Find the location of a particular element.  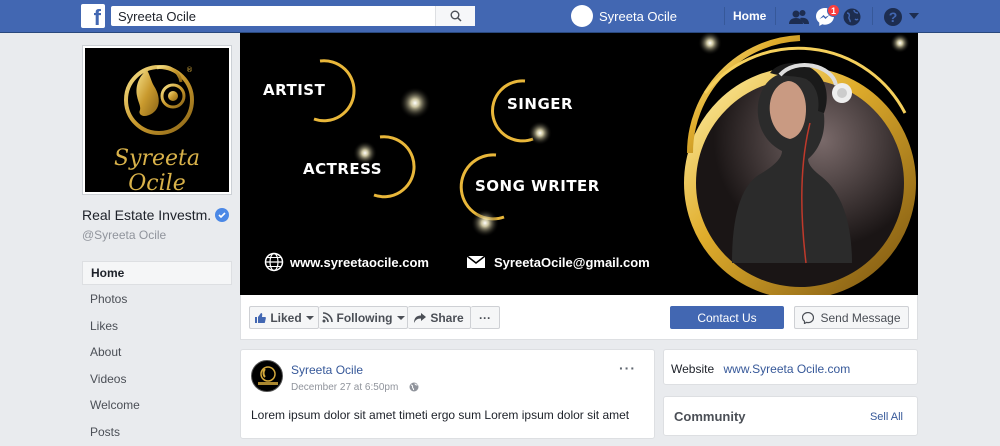

following-button: Following is located at coordinates (363, 317).